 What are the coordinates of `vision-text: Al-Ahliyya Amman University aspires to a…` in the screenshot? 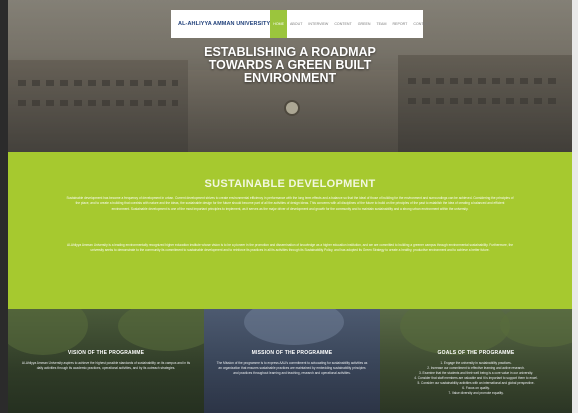 It's located at (106, 365).